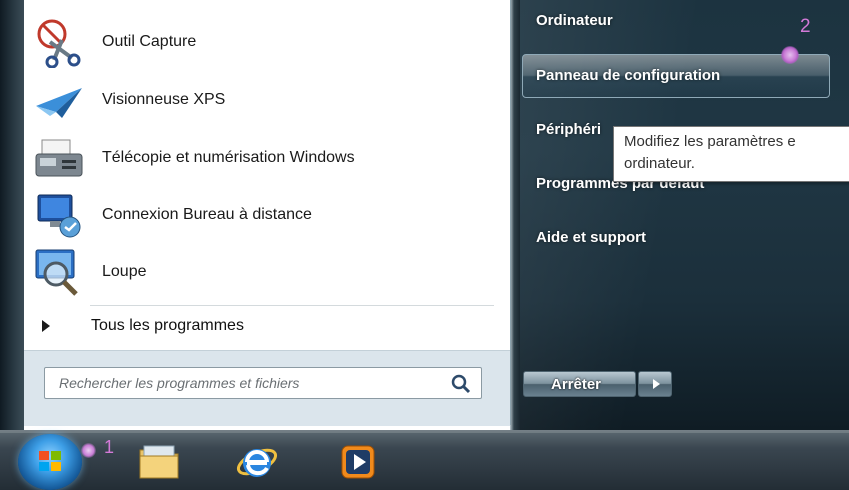 Image resolution: width=849 pixels, height=490 pixels. I want to click on program-connexion-bureau: Connexion Bureau à distance, so click(267, 215).